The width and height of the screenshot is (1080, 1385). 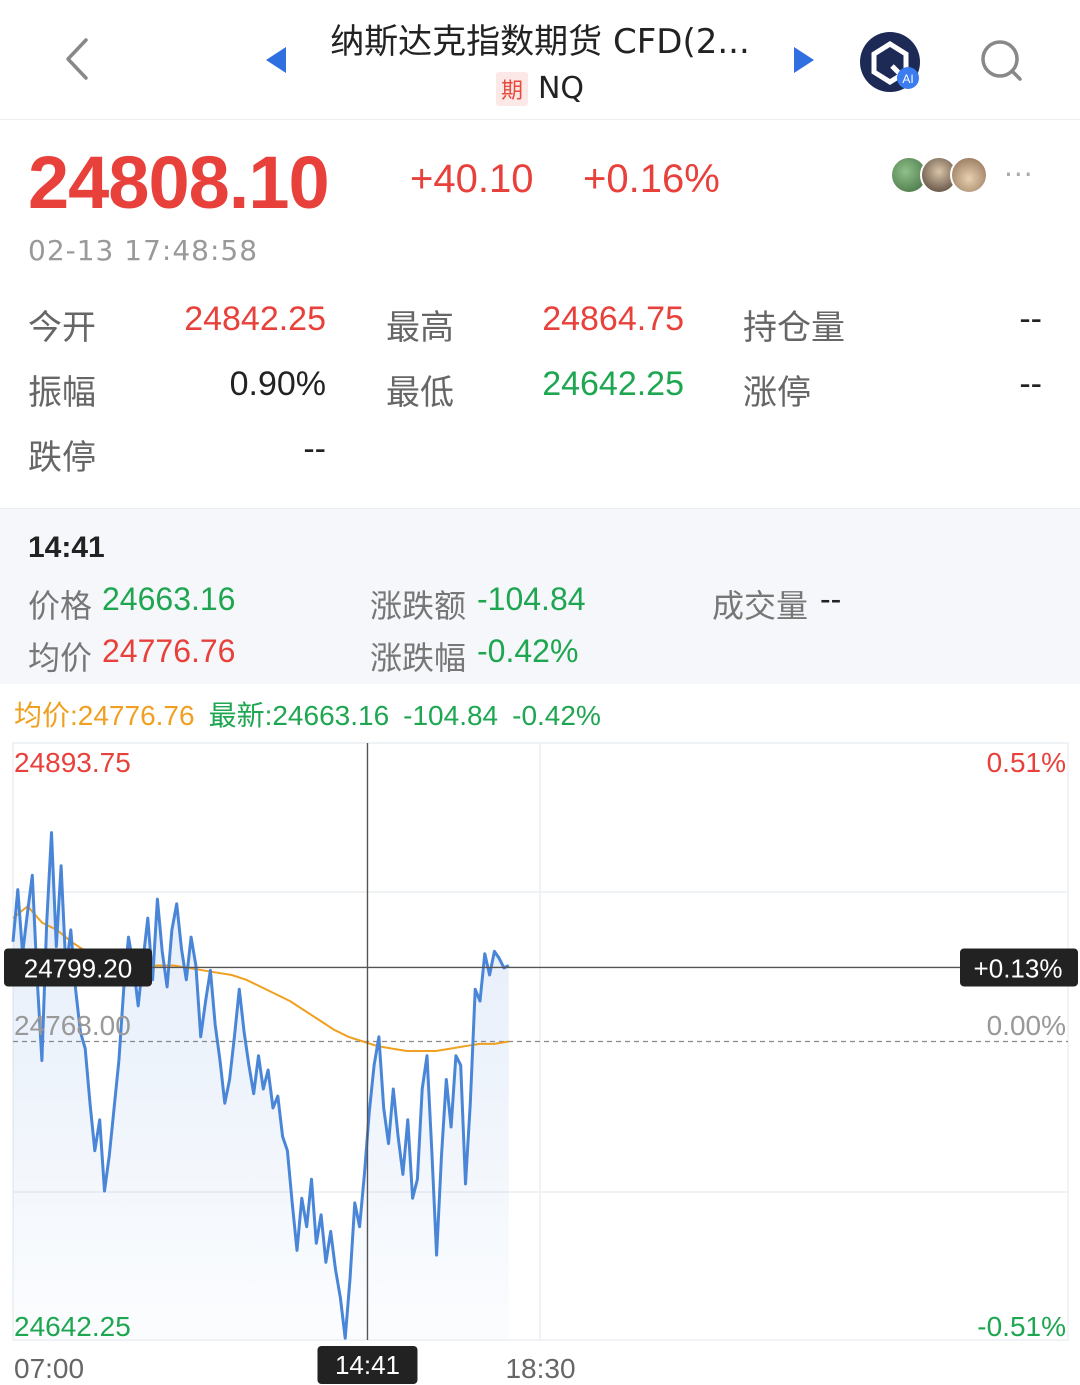 I want to click on open-interest-label: 持仓量, so click(x=794, y=328).